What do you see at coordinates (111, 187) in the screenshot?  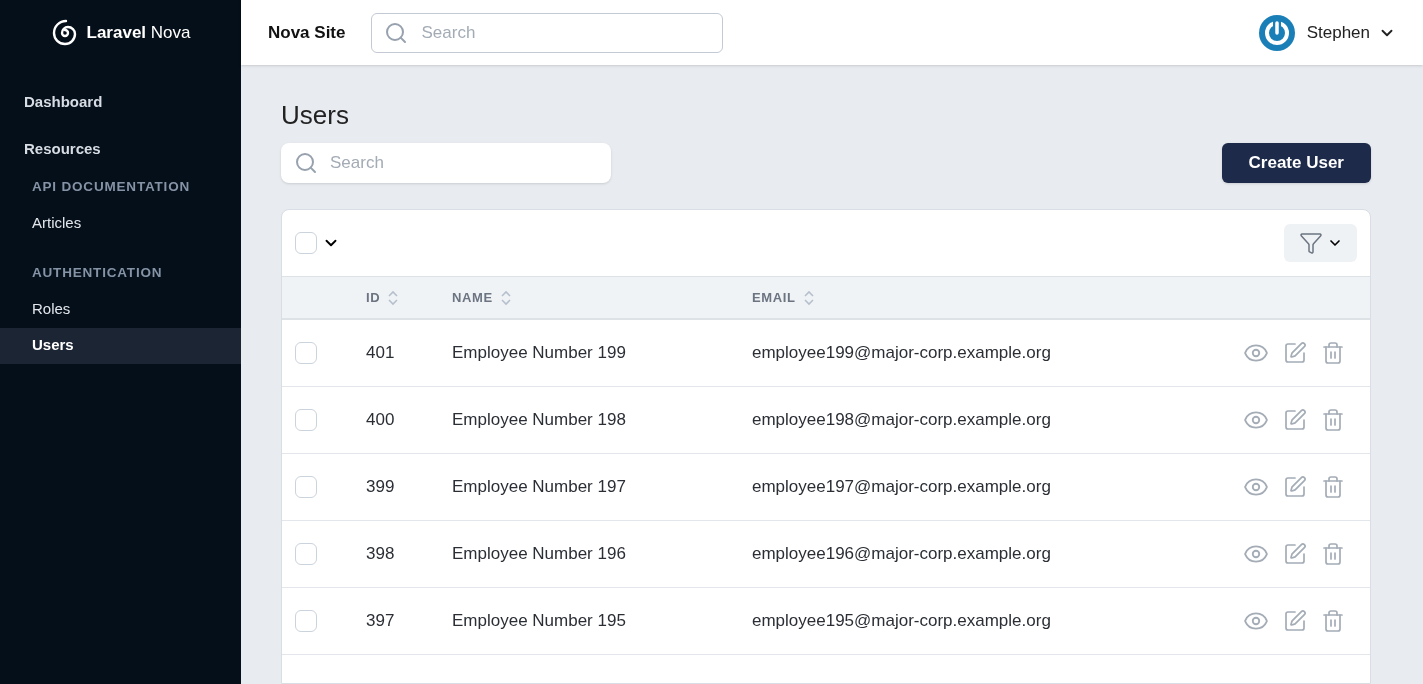 I see `sidebar-group-title: API DOCUMENTATION` at bounding box center [111, 187].